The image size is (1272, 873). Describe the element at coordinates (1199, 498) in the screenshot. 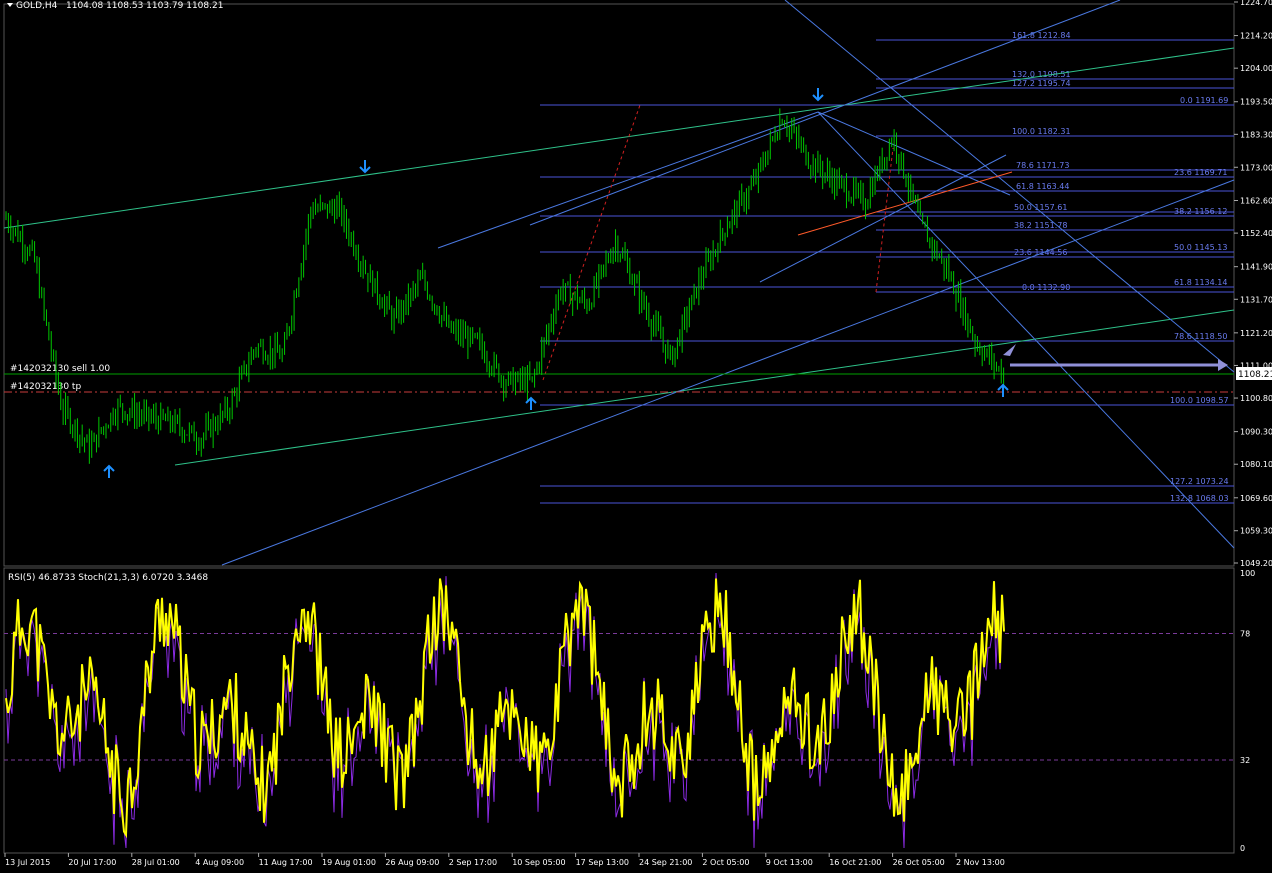

I see `fib-level-label: 132.8 1068.03` at that location.